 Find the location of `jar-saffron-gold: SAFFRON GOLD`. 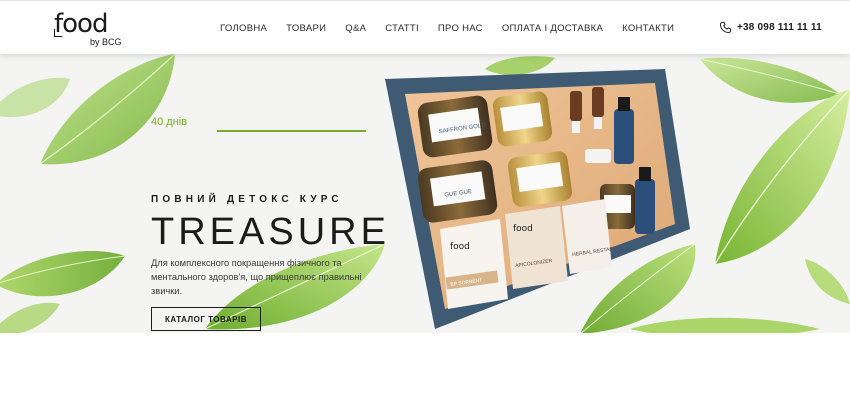

jar-saffron-gold: SAFFRON GOLD is located at coordinates (455, 126).